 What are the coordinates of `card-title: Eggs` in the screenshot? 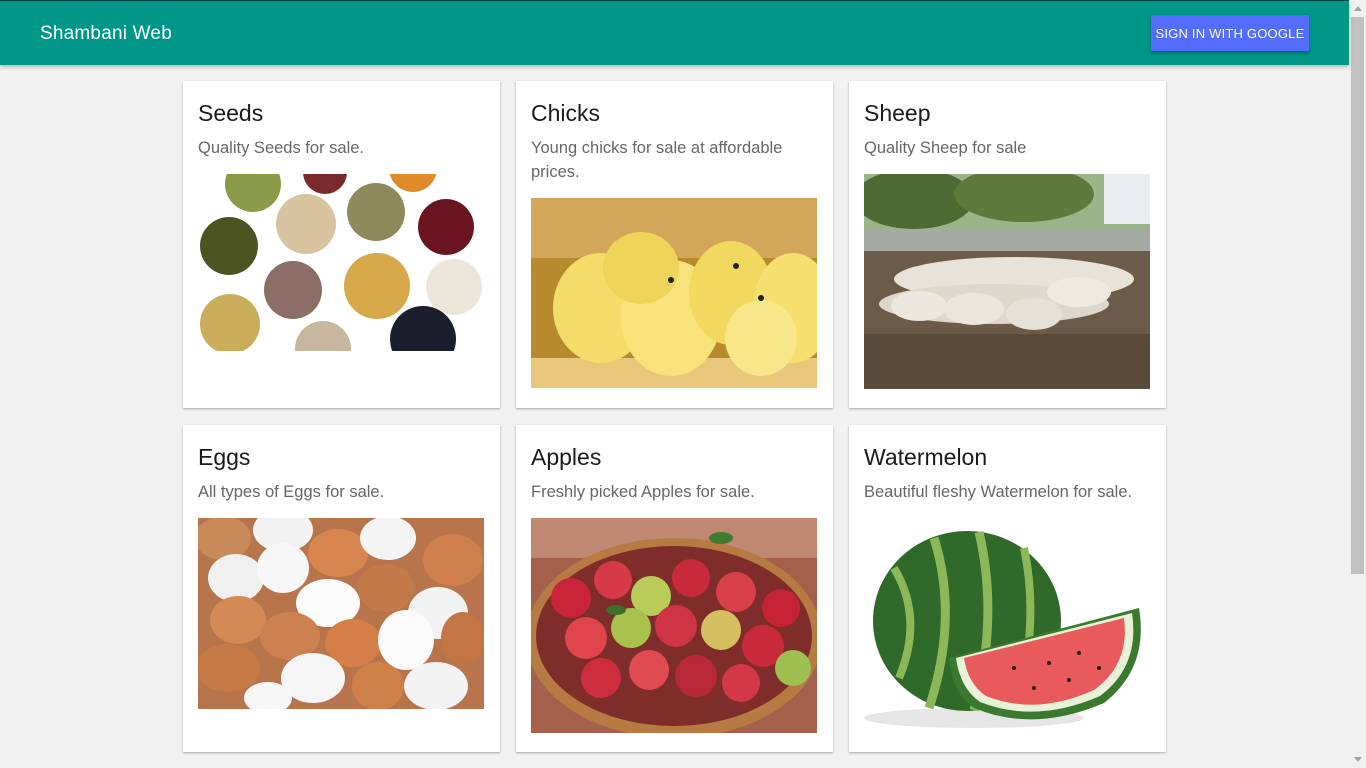 It's located at (224, 457).